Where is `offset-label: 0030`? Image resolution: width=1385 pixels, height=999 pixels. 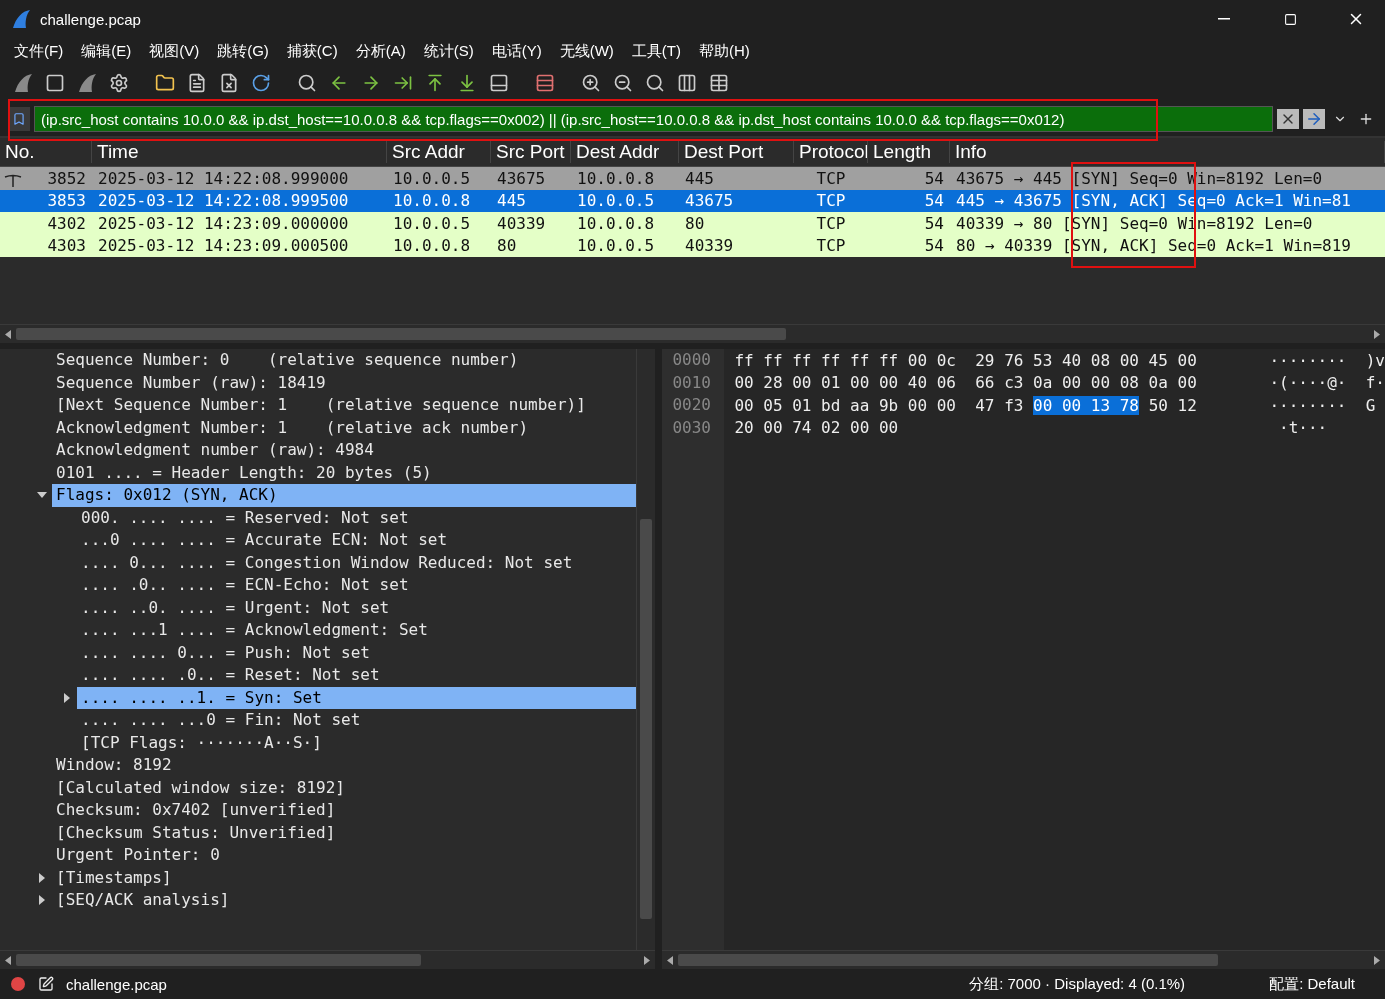 offset-label: 0030 is located at coordinates (691, 427).